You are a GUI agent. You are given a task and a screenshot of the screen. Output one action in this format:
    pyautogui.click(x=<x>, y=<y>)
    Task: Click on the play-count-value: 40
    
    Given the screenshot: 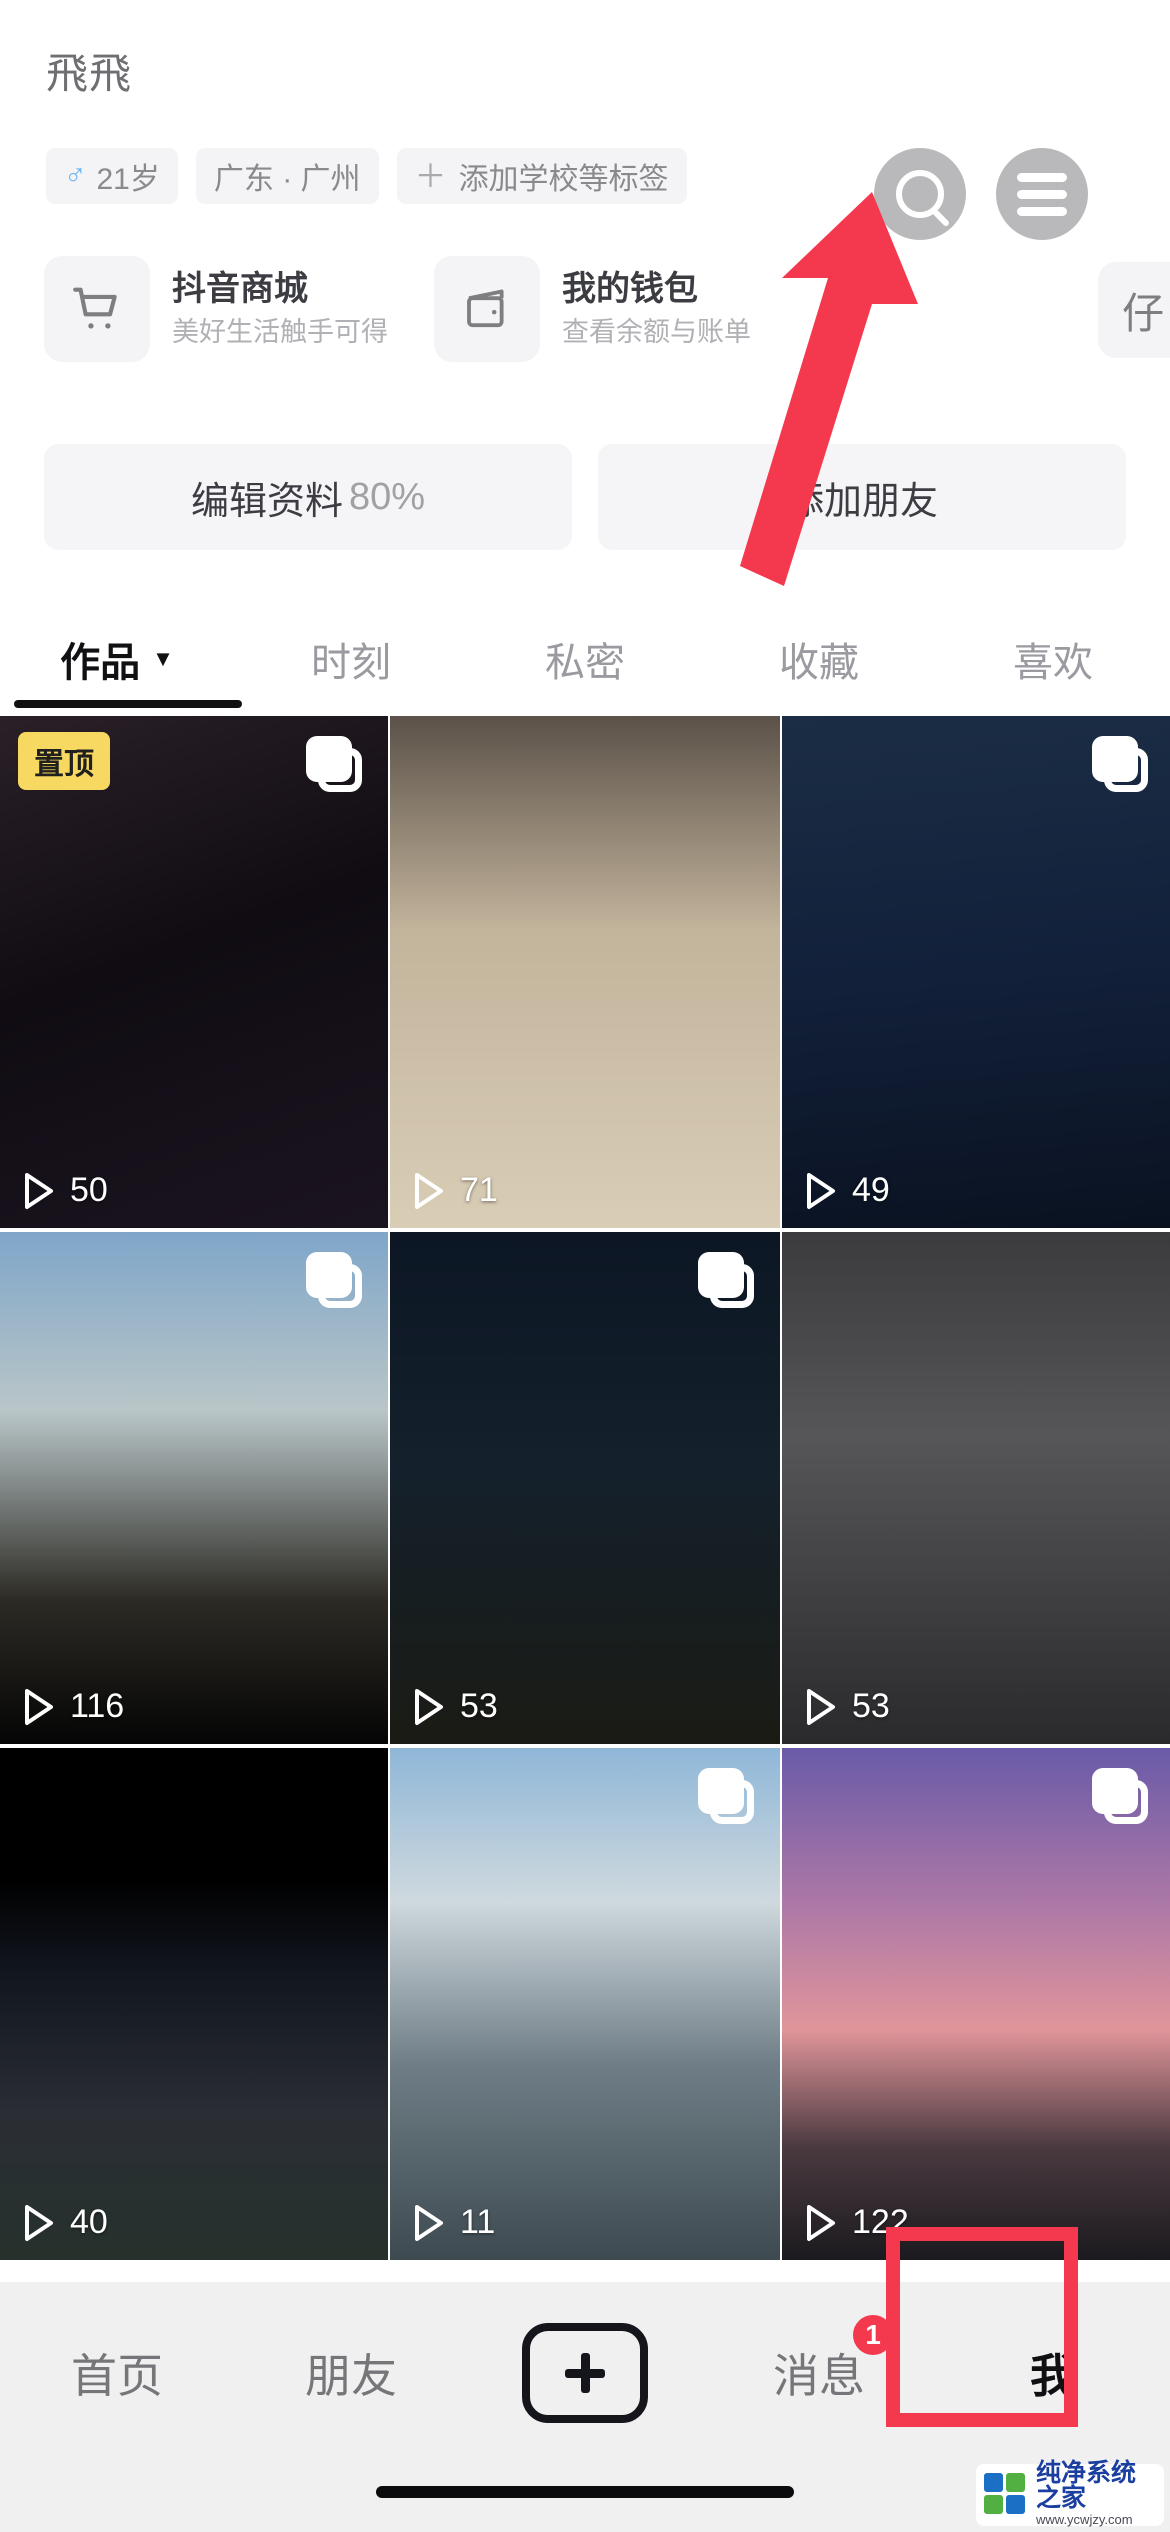 What is the action you would take?
    pyautogui.click(x=89, y=2222)
    